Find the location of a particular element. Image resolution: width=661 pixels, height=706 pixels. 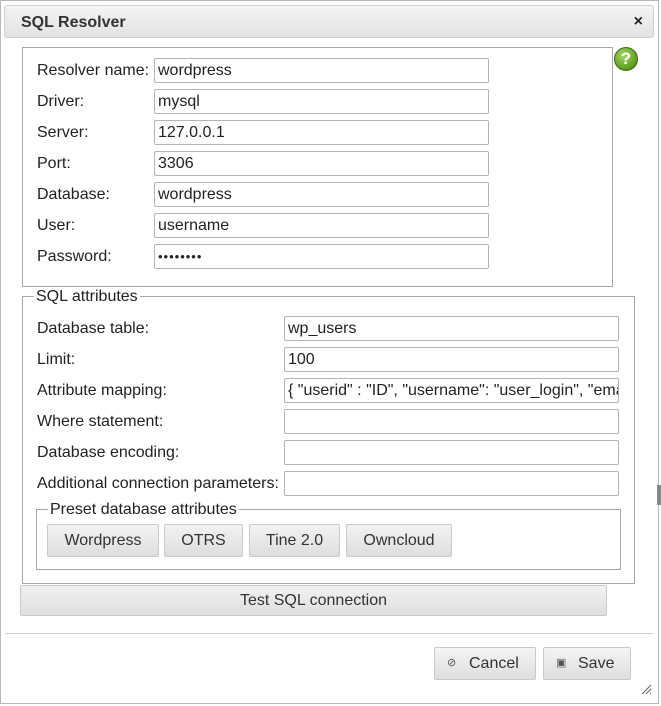

attribute-mapping-label: Attribute mapping: is located at coordinates (102, 390).